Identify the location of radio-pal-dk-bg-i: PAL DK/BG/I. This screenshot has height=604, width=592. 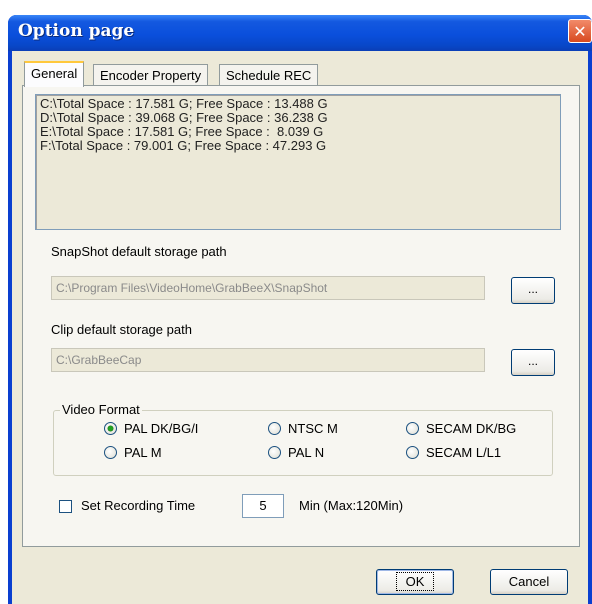
(151, 428).